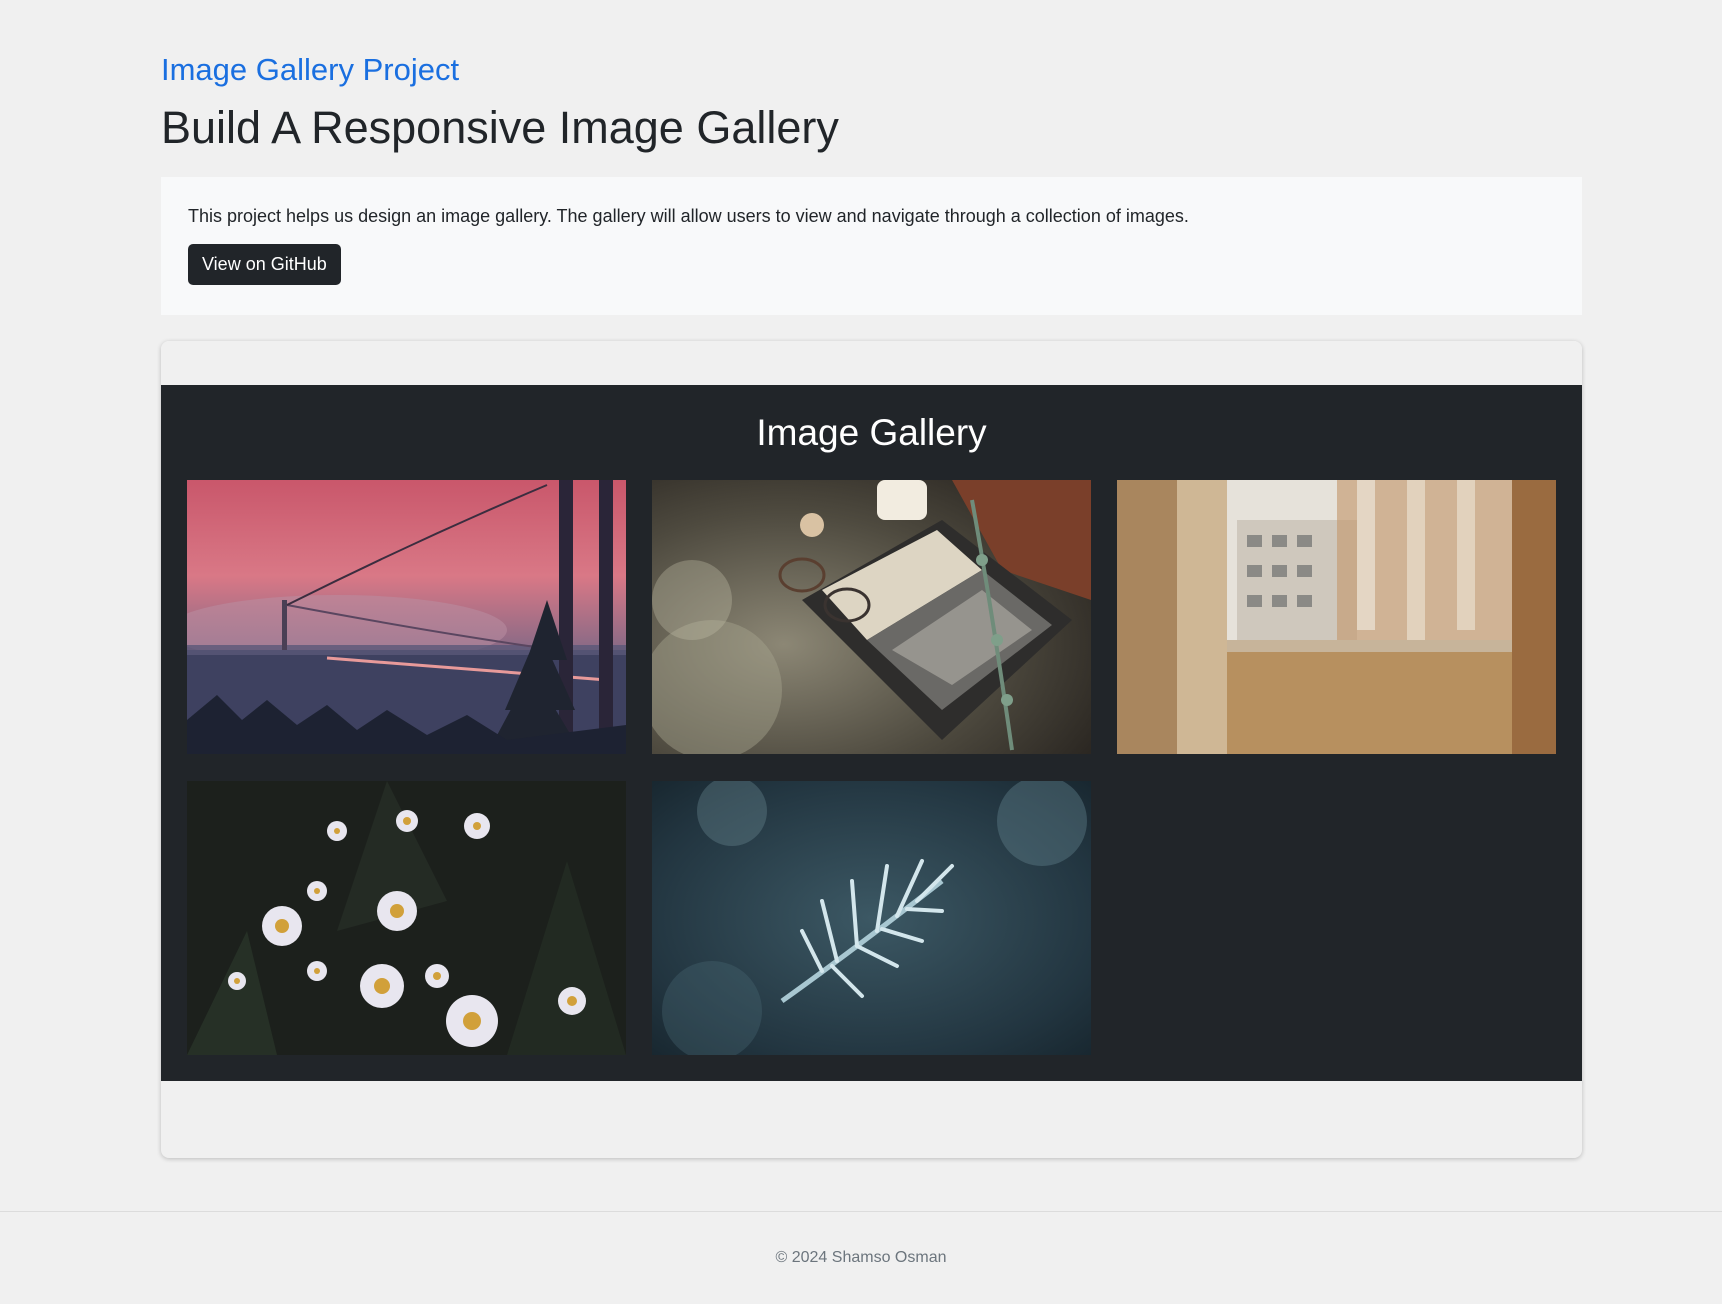 This screenshot has width=1722, height=1304. I want to click on gallery-title: Image Gallery, so click(871, 432).